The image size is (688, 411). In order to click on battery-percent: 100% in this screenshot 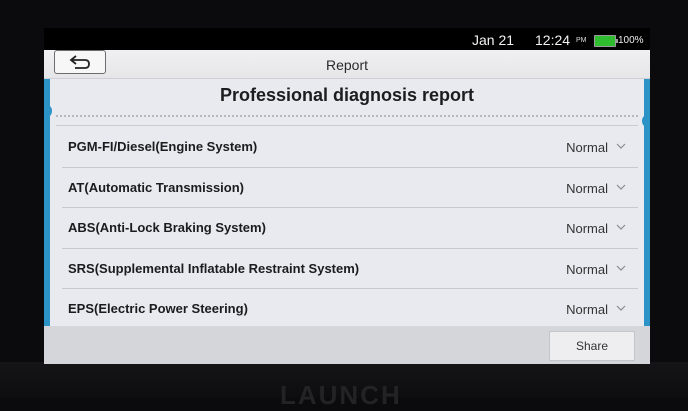, I will do `click(631, 40)`.